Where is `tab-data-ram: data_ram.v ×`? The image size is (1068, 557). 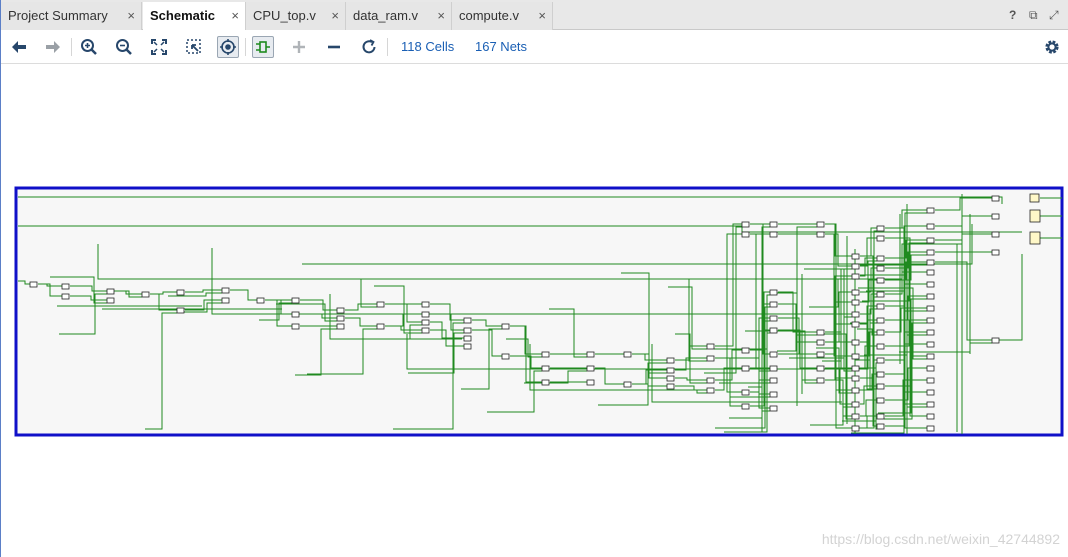
tab-data-ram: data_ram.v × is located at coordinates (399, 16).